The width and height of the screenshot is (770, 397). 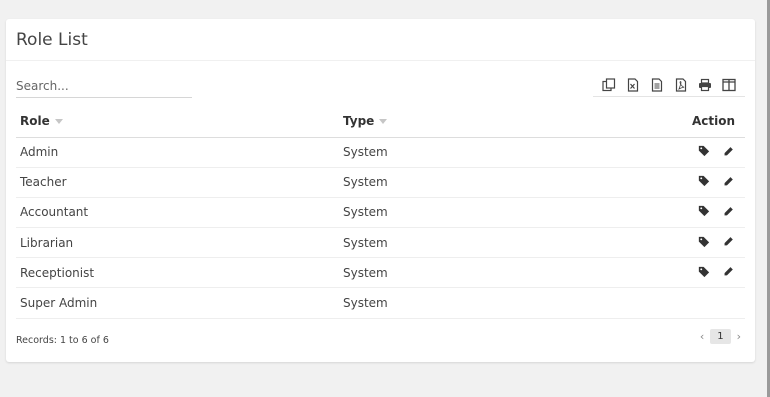 What do you see at coordinates (177, 122) in the screenshot?
I see `role-column-header: Role` at bounding box center [177, 122].